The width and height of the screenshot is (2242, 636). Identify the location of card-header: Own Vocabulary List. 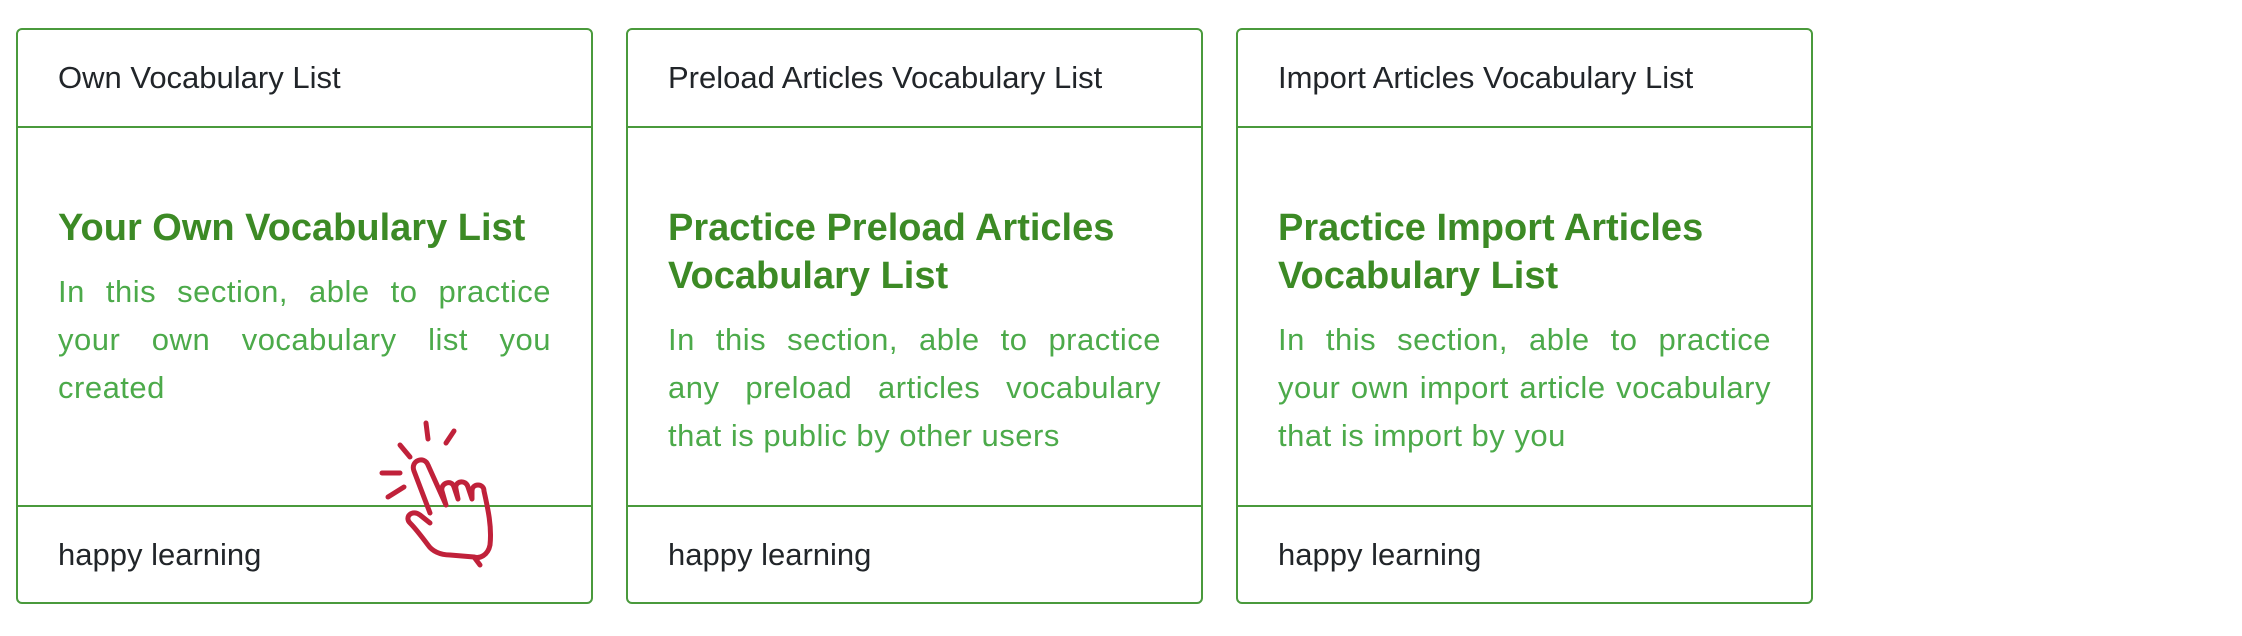
(304, 79).